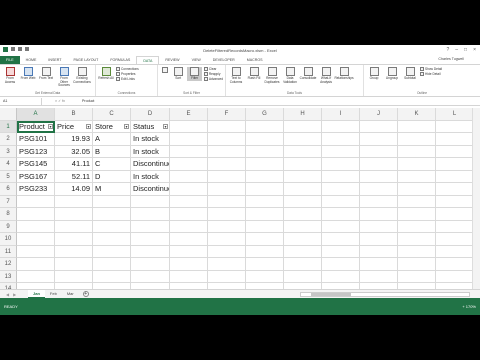 The height and width of the screenshot is (360, 480). What do you see at coordinates (431, 69) in the screenshot?
I see `show-detail-button: Show Detail` at bounding box center [431, 69].